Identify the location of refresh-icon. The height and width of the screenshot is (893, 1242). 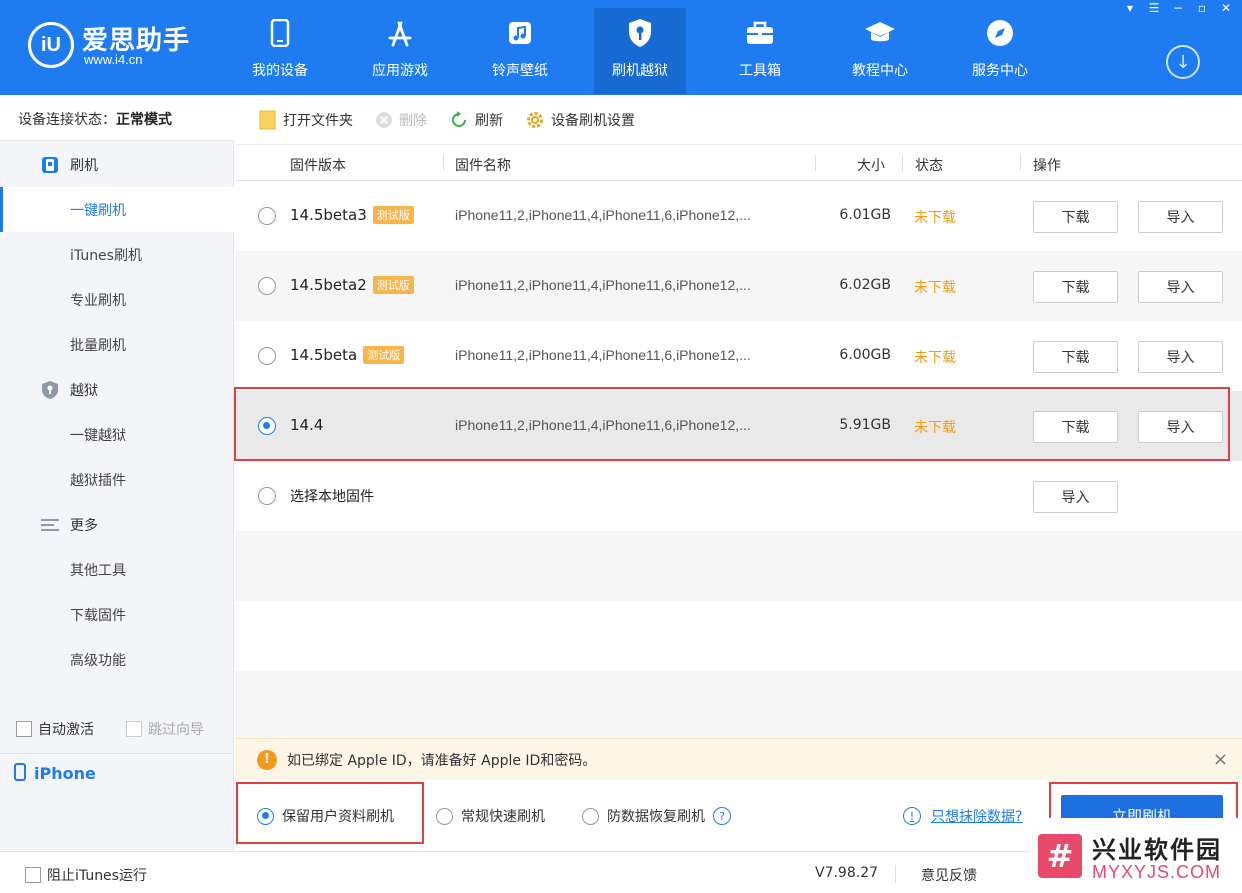
(459, 120).